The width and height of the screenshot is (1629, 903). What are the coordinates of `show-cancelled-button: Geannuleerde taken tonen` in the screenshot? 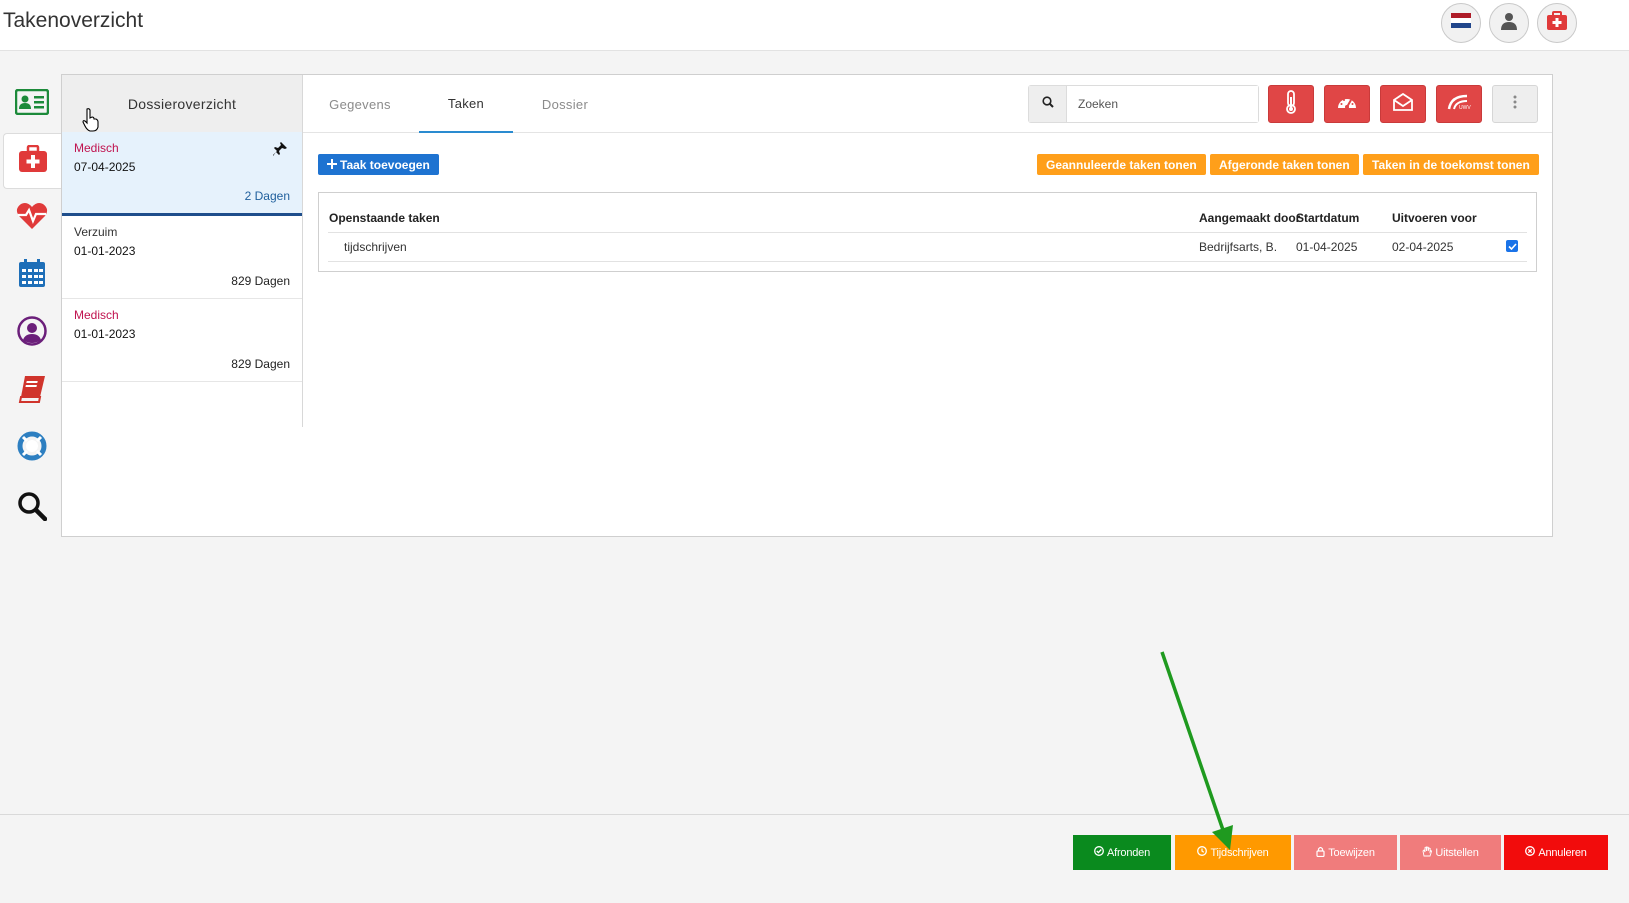 It's located at (1121, 164).